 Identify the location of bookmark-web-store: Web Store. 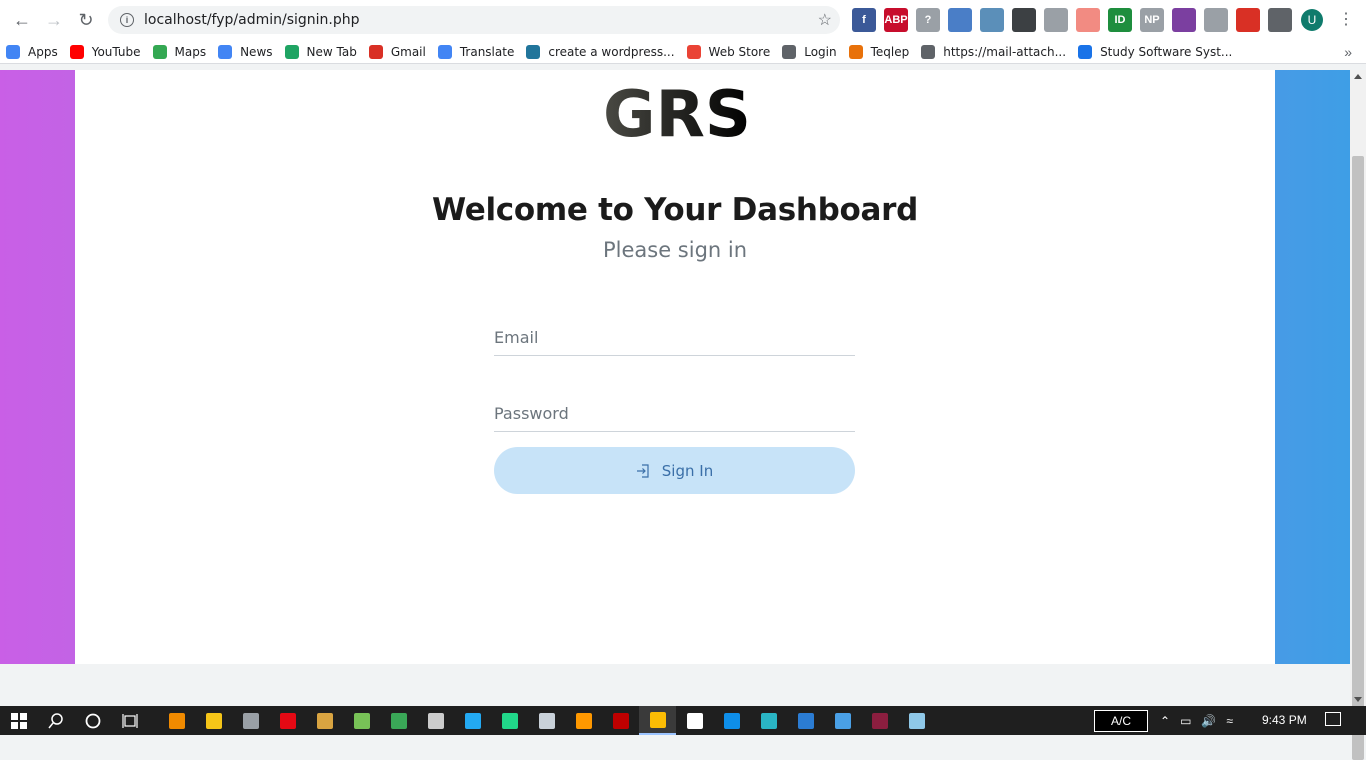
(729, 52).